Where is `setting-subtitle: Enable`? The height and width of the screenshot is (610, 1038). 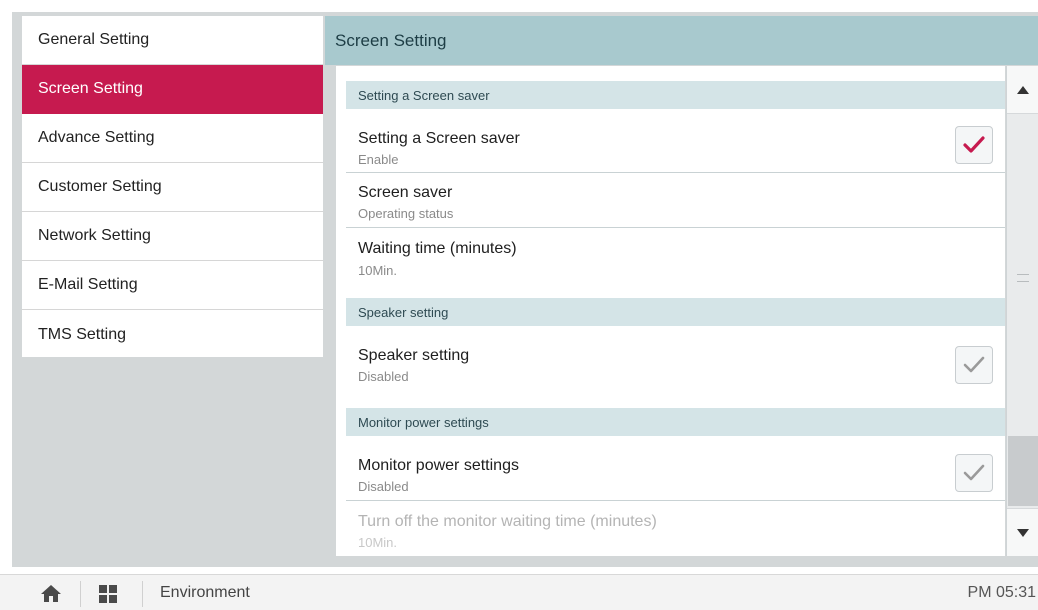
setting-subtitle: Enable is located at coordinates (378, 159).